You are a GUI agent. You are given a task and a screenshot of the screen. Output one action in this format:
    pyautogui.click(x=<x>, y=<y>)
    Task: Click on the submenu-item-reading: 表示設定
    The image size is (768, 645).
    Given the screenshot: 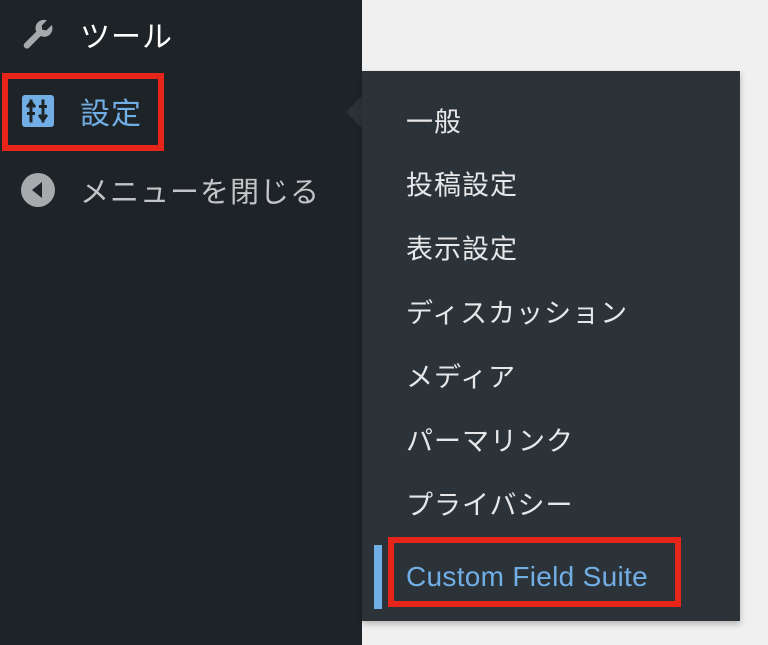 What is the action you would take?
    pyautogui.click(x=551, y=247)
    